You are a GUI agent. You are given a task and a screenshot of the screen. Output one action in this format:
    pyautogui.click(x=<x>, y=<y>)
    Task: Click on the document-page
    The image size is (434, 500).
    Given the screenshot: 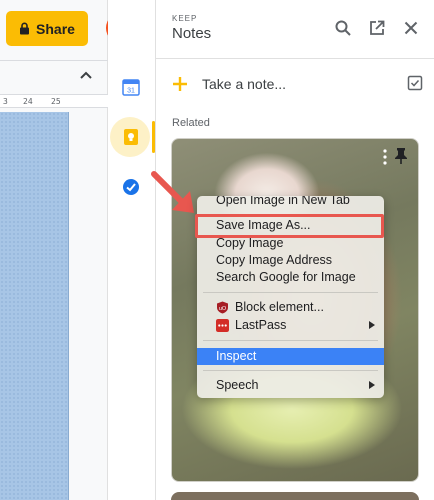 What is the action you would take?
    pyautogui.click(x=34, y=306)
    